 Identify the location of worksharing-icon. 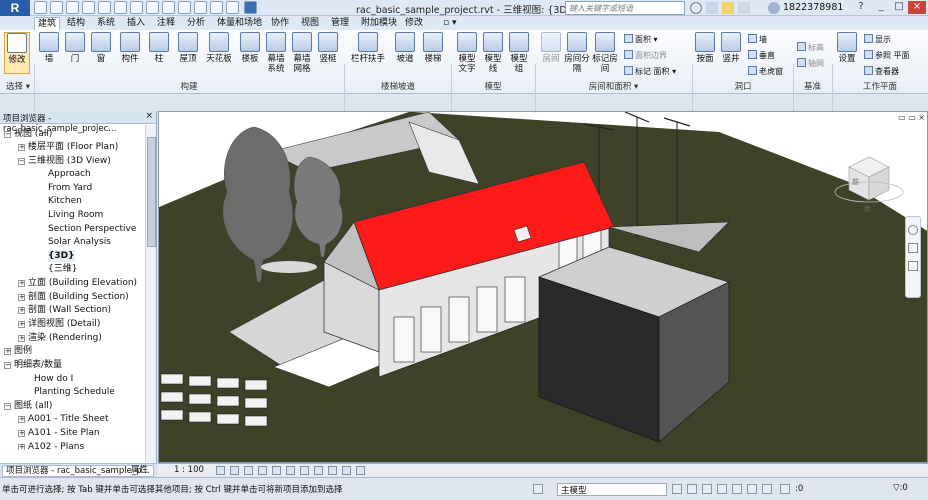
(360, 470).